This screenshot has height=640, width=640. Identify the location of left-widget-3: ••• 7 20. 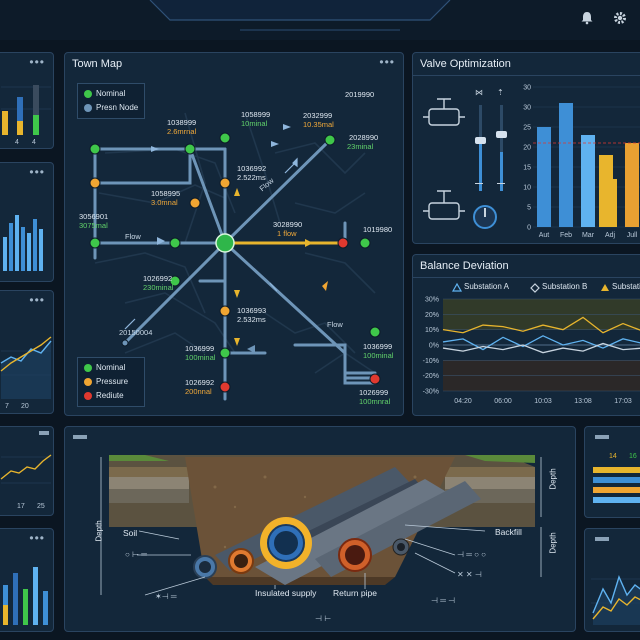
(27, 352).